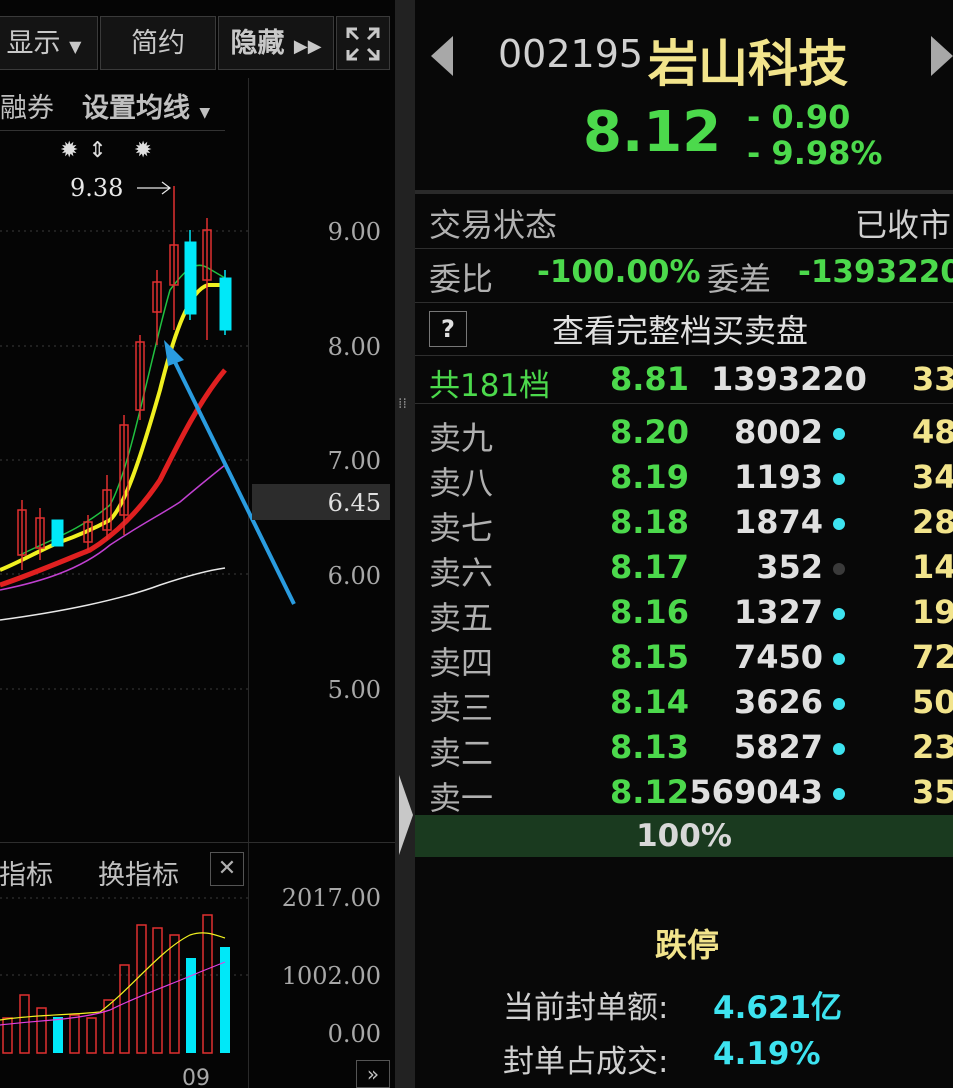 Image resolution: width=953 pixels, height=1088 pixels. I want to click on total-price: 8.81, so click(649, 379).